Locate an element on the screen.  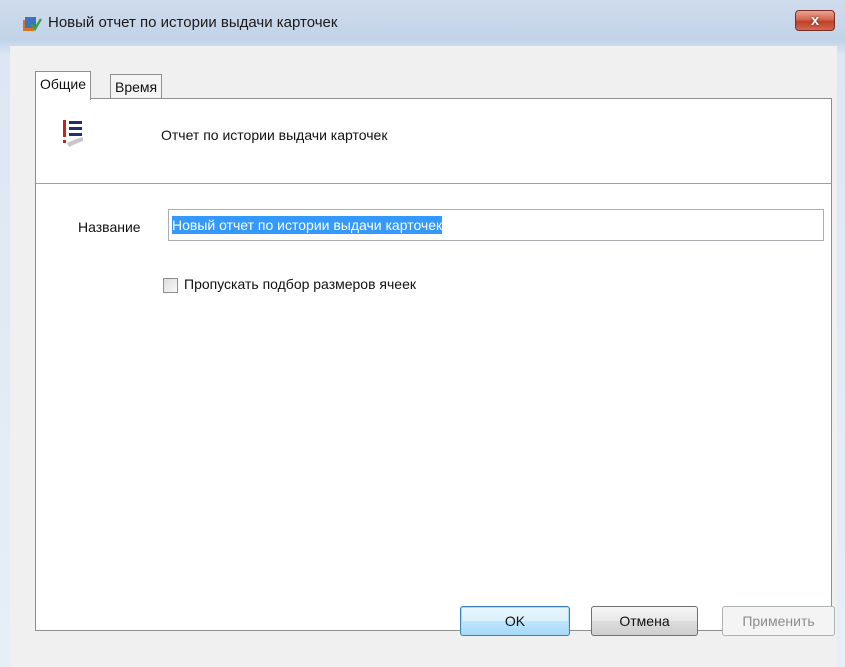
window-title: Новый отчет по истории выдачи карточек is located at coordinates (193, 22).